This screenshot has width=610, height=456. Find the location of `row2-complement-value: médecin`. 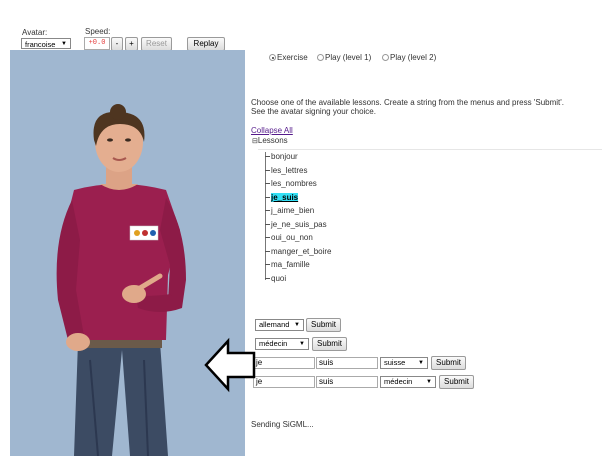

row2-complement-value: médecin is located at coordinates (398, 381).